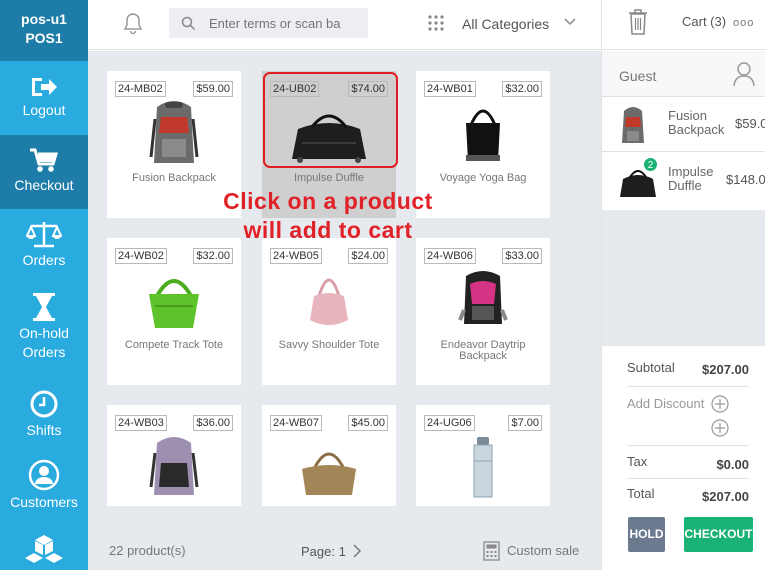  Describe the element at coordinates (328, 230) in the screenshot. I see `callout-line-2: will add to cart` at that location.